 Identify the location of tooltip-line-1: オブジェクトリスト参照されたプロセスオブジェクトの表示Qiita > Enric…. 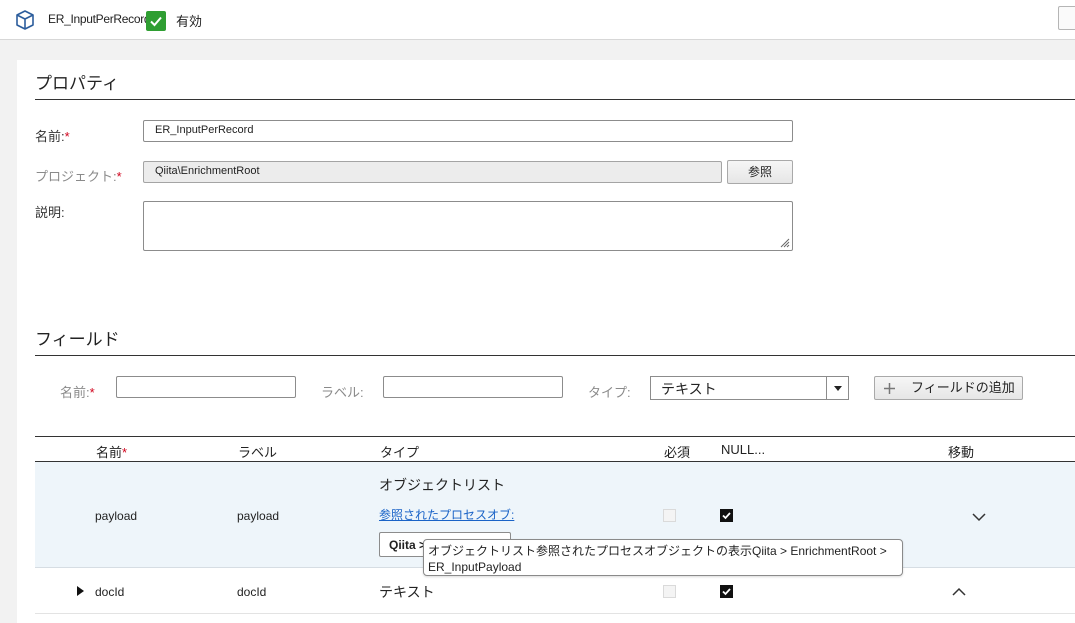
(657, 551).